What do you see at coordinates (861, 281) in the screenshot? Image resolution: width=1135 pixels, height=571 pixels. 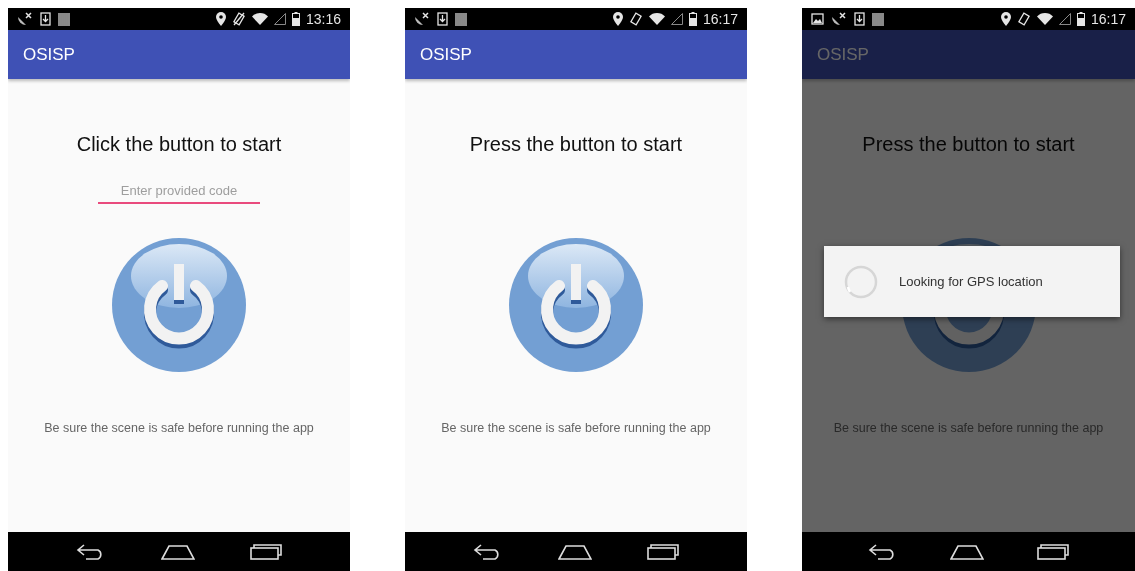 I see `loading-spinner-icon` at bounding box center [861, 281].